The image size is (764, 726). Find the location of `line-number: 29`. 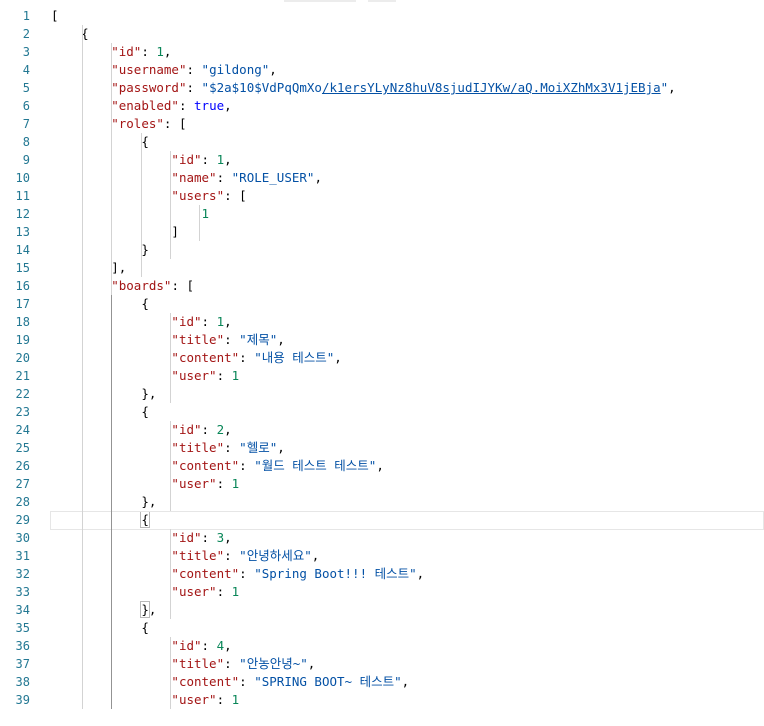

line-number: 29 is located at coordinates (22, 520).